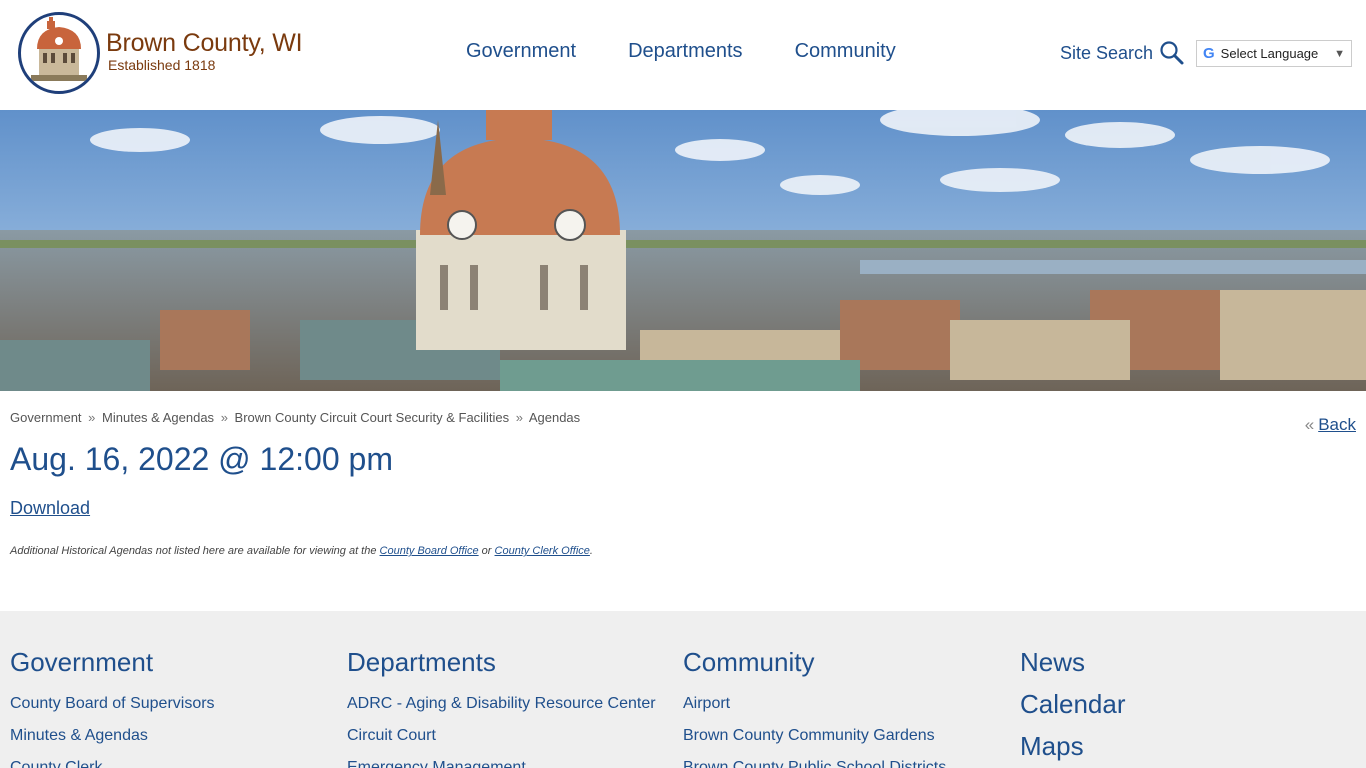  Describe the element at coordinates (1339, 53) in the screenshot. I see `chevron-down-icon: ▼` at that location.